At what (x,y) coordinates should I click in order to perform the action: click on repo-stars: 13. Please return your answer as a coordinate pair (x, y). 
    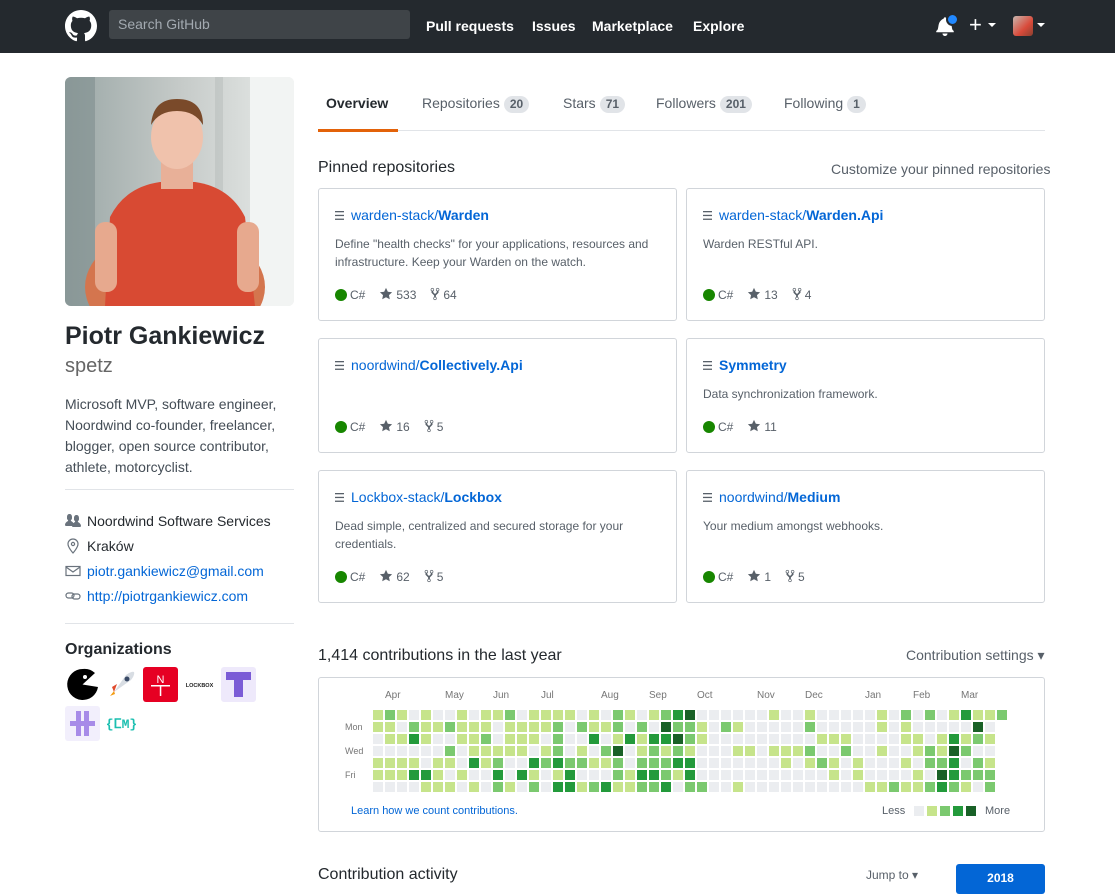
    Looking at the image, I should click on (770, 295).